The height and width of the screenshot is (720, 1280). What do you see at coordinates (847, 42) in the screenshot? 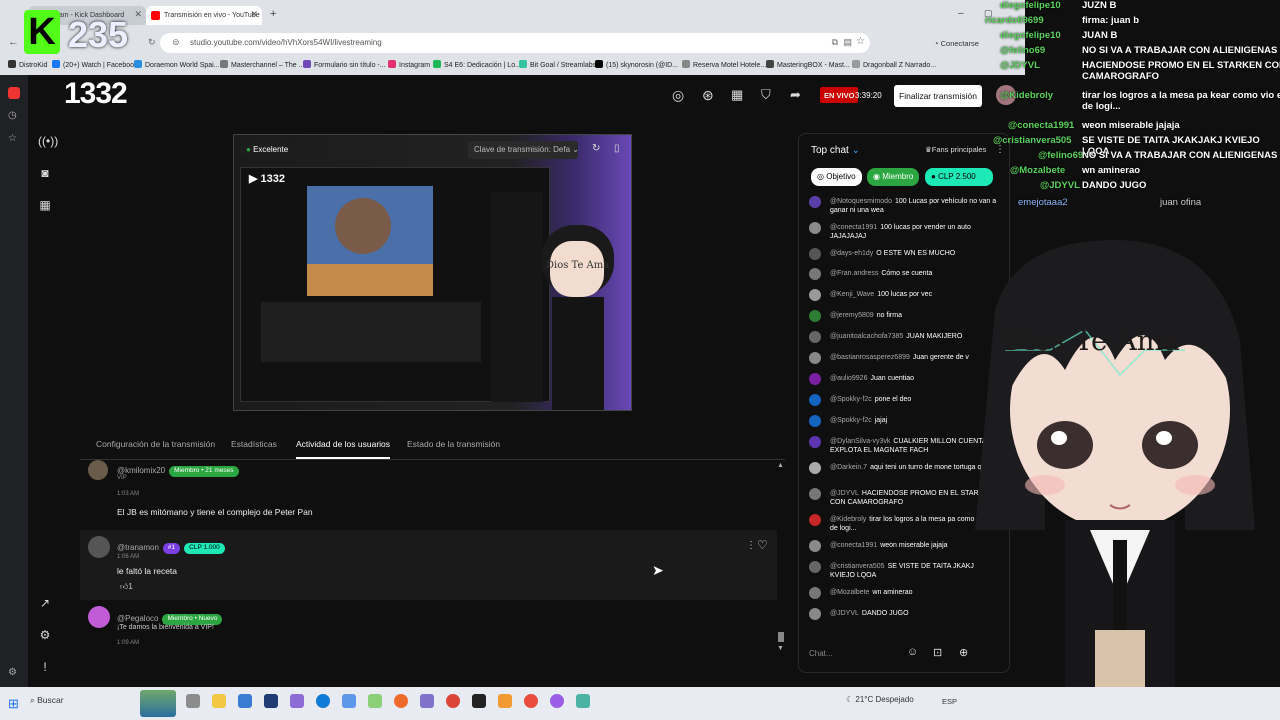
I see `read-icon: ▤` at bounding box center [847, 42].